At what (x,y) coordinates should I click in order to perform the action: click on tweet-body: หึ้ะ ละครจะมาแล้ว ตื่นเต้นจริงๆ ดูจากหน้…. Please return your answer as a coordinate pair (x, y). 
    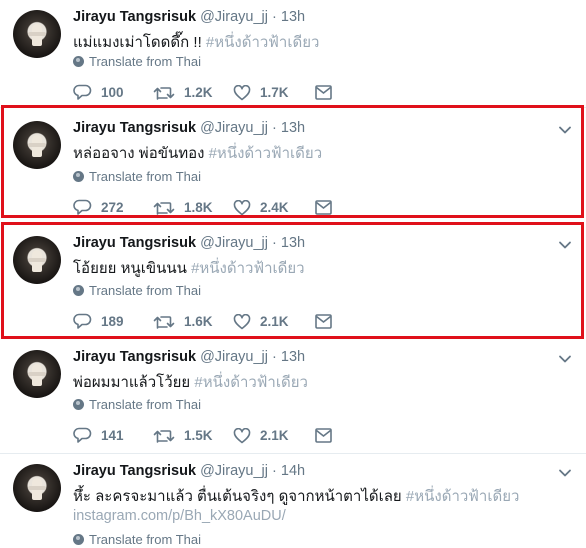
    Looking at the image, I should click on (239, 496).